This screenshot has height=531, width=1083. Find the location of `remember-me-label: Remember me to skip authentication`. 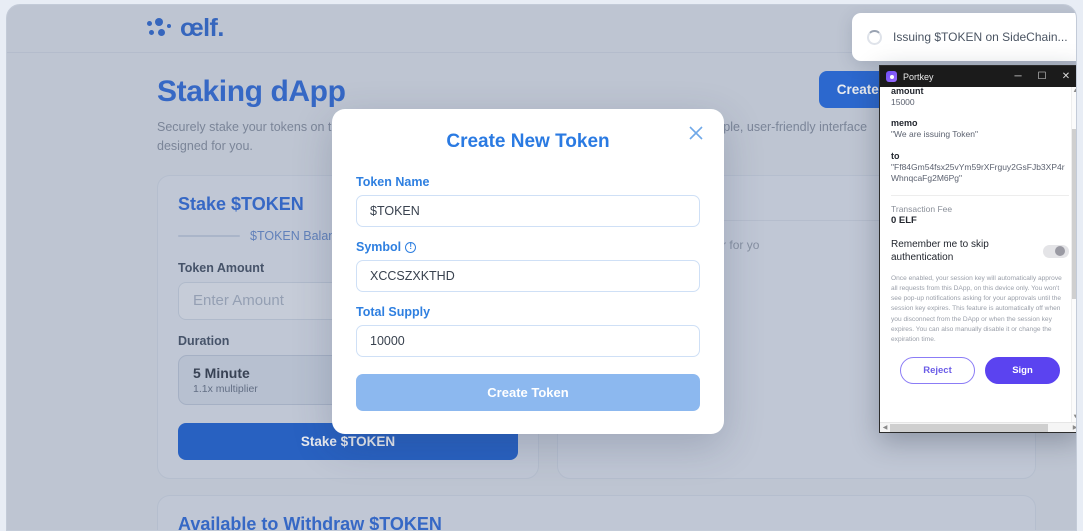

remember-me-label: Remember me to skip authentication is located at coordinates (940, 251).